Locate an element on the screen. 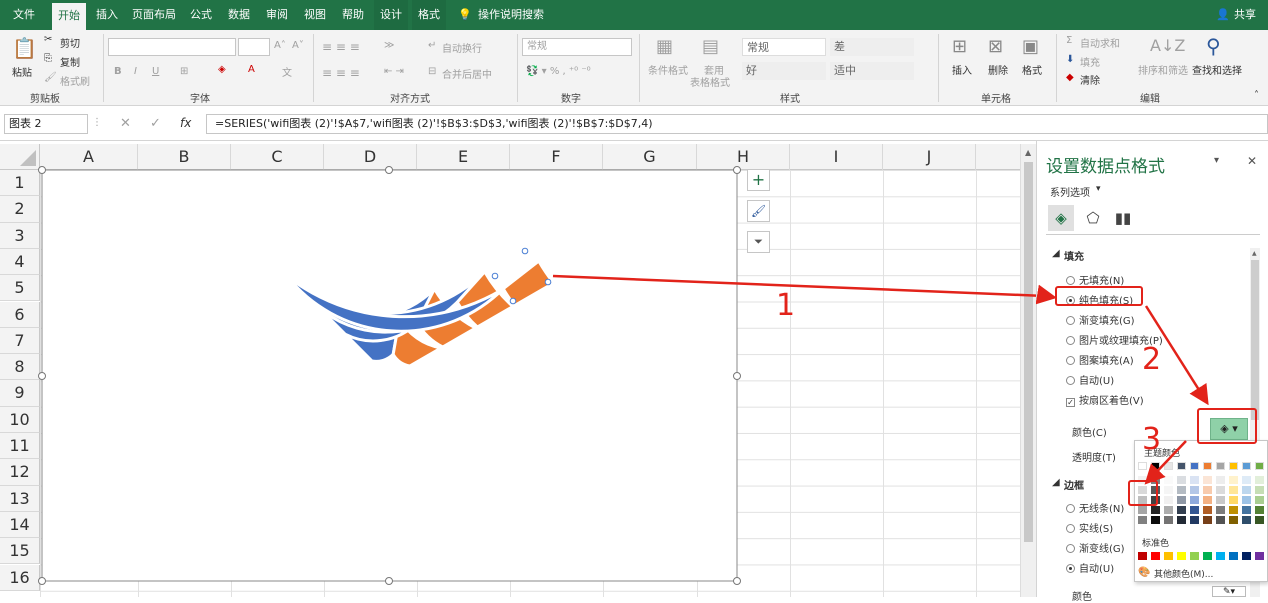 The image size is (1268, 603). annotation-arrow-1-head is located at coordinates (1046, 294).